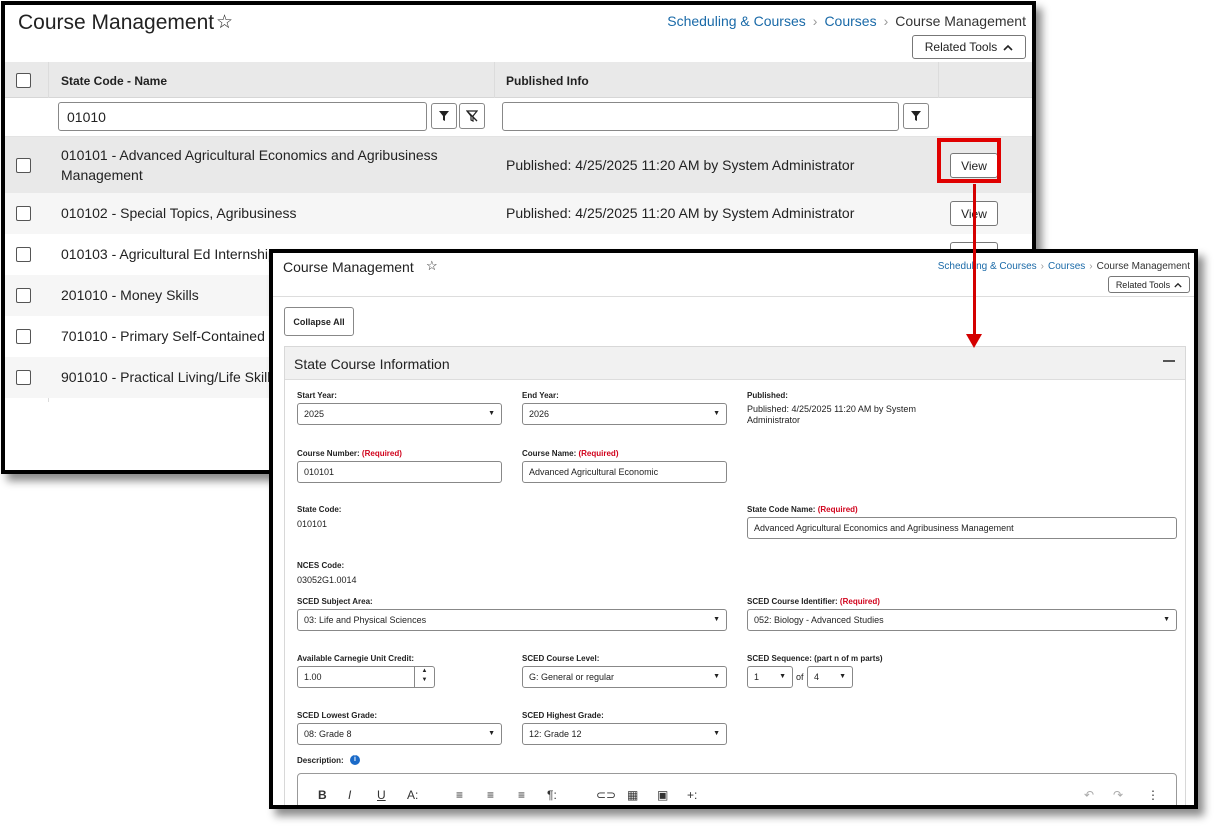  What do you see at coordinates (1091, 266) in the screenshot?
I see `chevron-right-icon: ›` at bounding box center [1091, 266].